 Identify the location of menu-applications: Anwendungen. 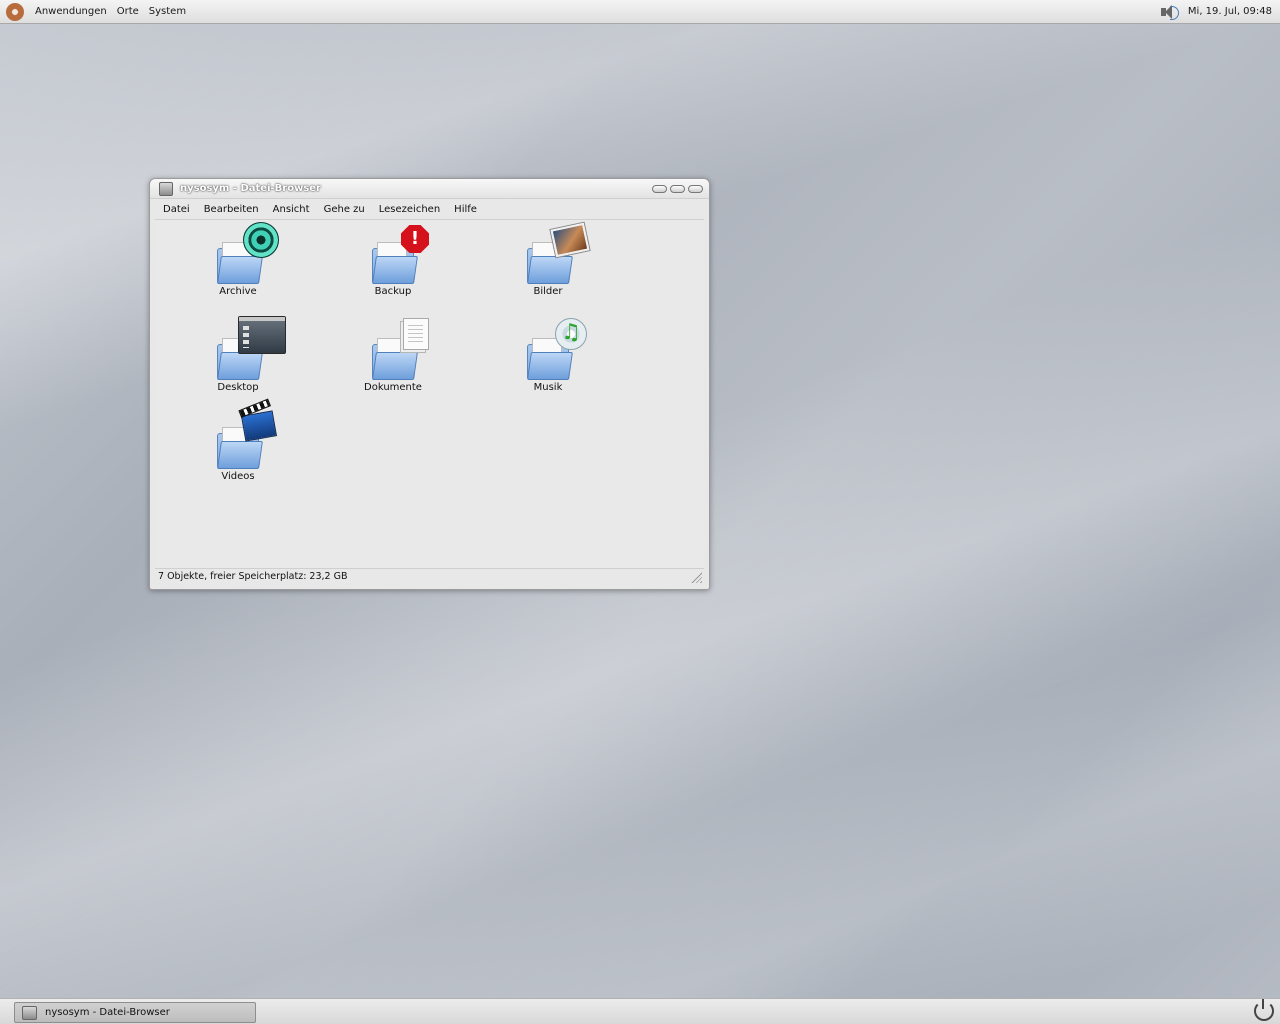
(71, 12).